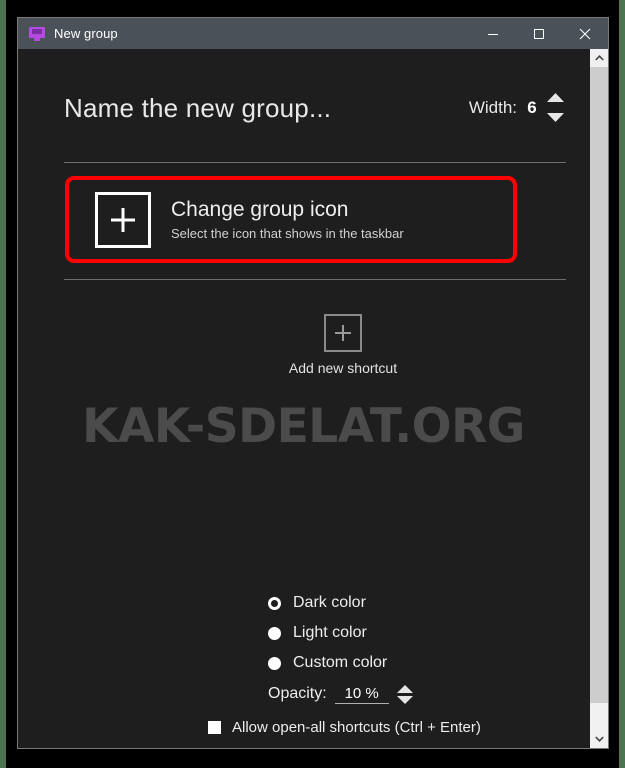 Image resolution: width=625 pixels, height=768 pixels. Describe the element at coordinates (274, 603) in the screenshot. I see `radio-mark-dark` at that location.